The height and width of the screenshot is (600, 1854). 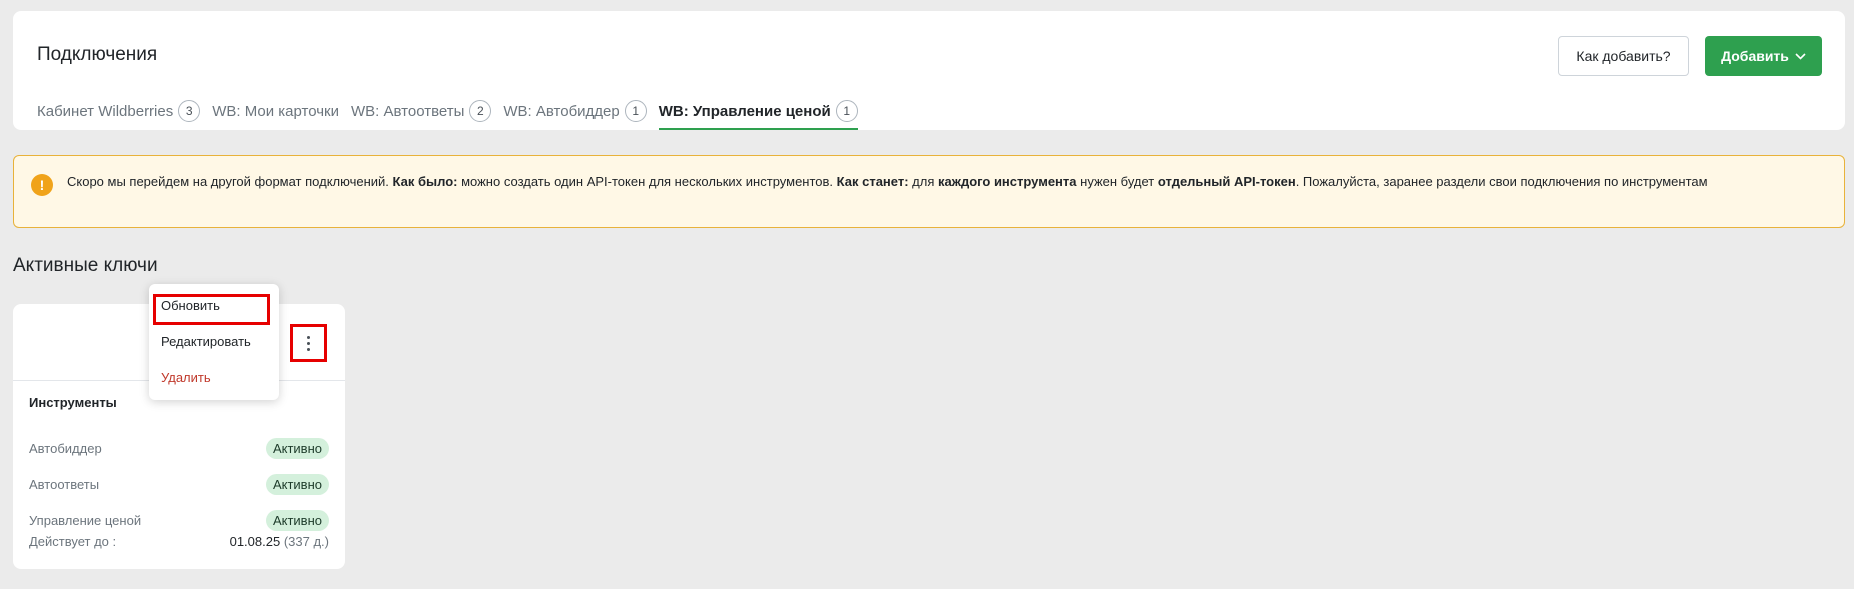 What do you see at coordinates (179, 484) in the screenshot?
I see `tool-row: Автоответы Активно` at bounding box center [179, 484].